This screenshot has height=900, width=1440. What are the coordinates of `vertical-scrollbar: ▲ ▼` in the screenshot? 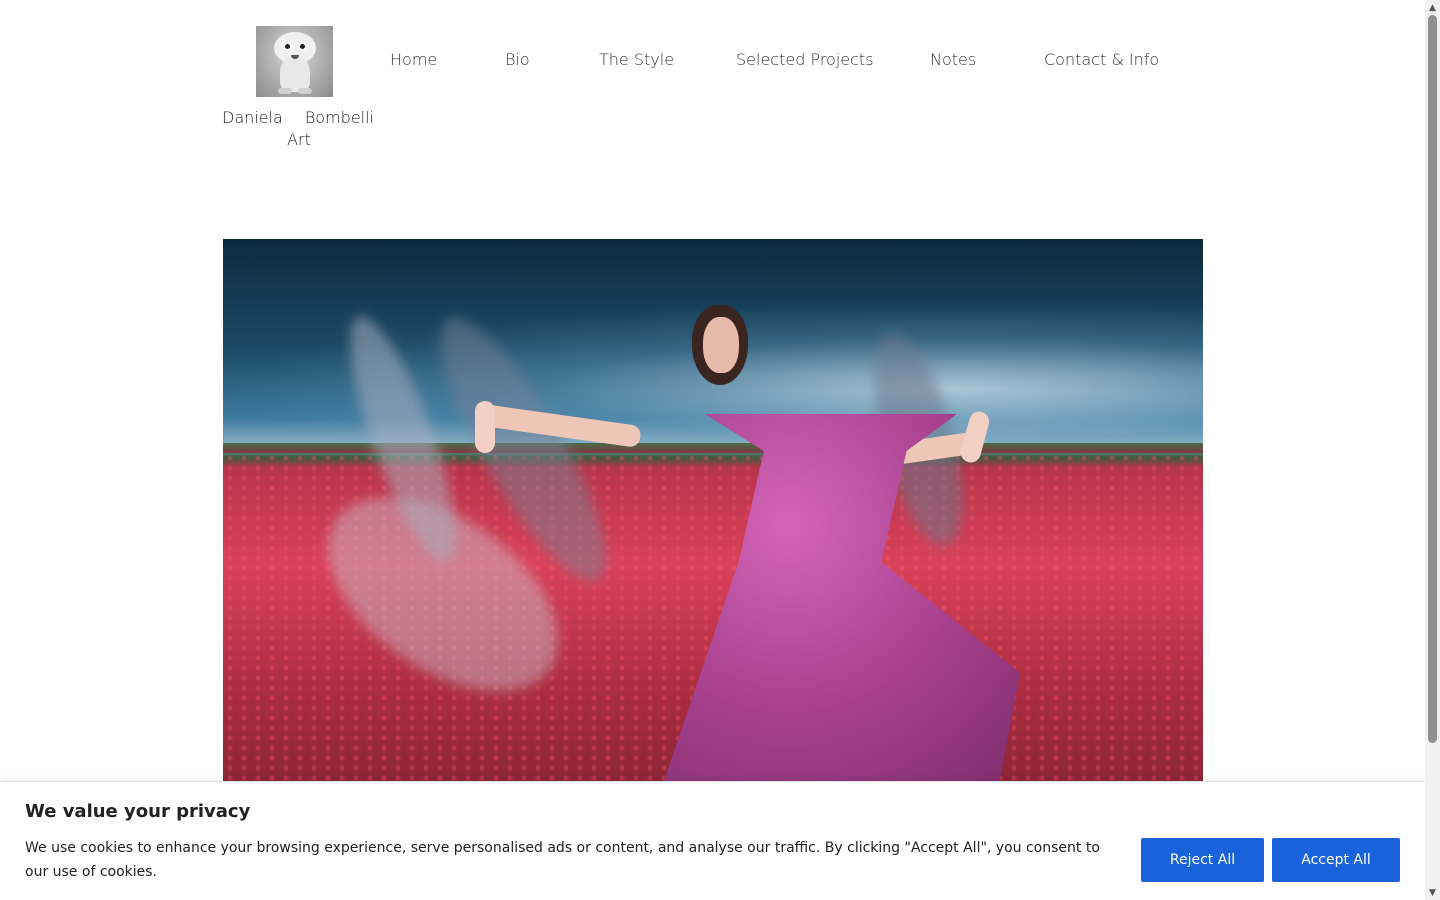 It's located at (1432, 450).